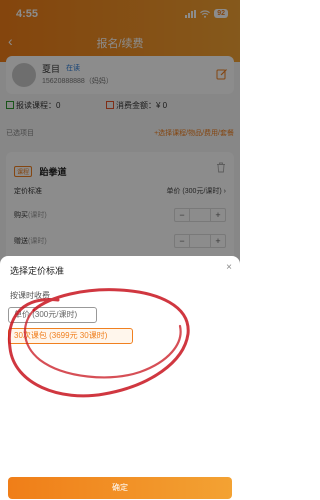 This screenshot has height=500, width=320. Describe the element at coordinates (120, 488) in the screenshot. I see `confirm-button: 确定` at that location.